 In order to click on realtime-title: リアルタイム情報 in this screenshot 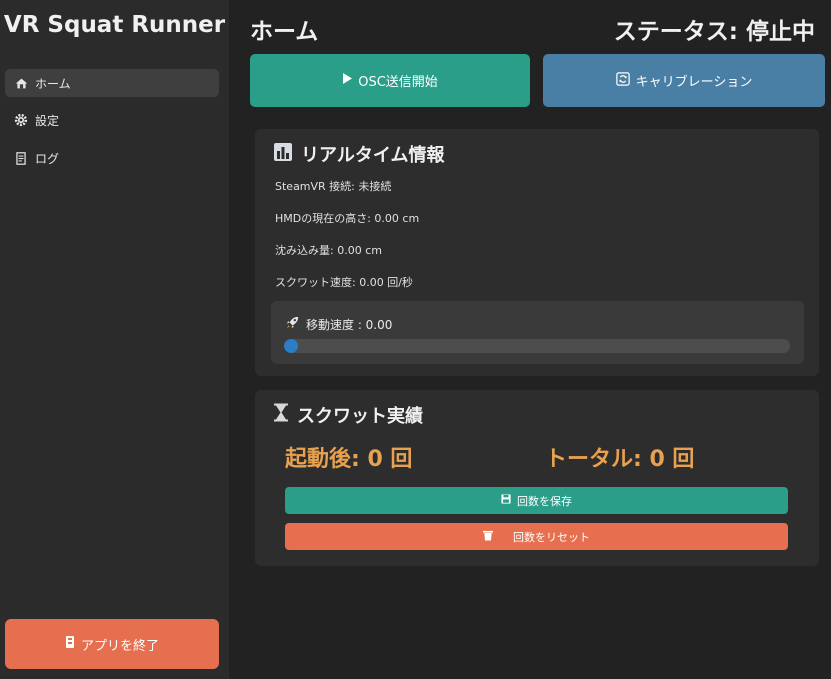, I will do `click(358, 154)`.